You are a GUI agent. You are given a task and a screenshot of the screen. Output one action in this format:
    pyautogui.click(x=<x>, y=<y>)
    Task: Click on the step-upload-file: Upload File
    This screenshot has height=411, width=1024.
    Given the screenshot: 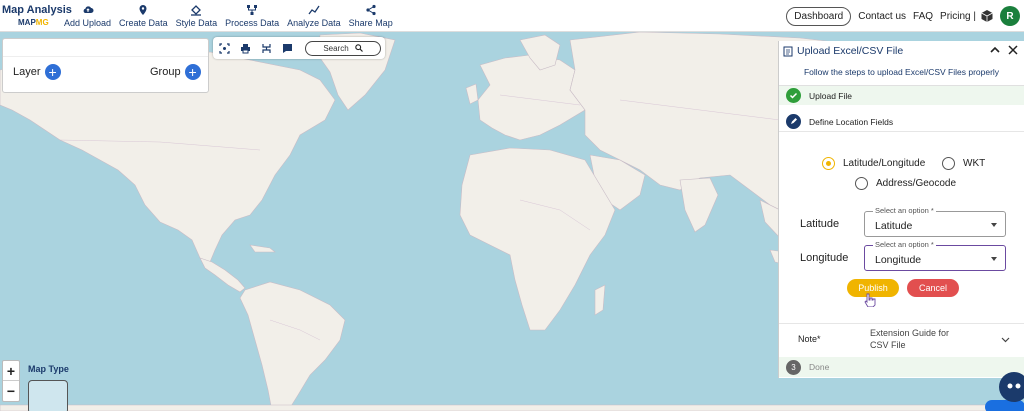 What is the action you would take?
    pyautogui.click(x=901, y=95)
    